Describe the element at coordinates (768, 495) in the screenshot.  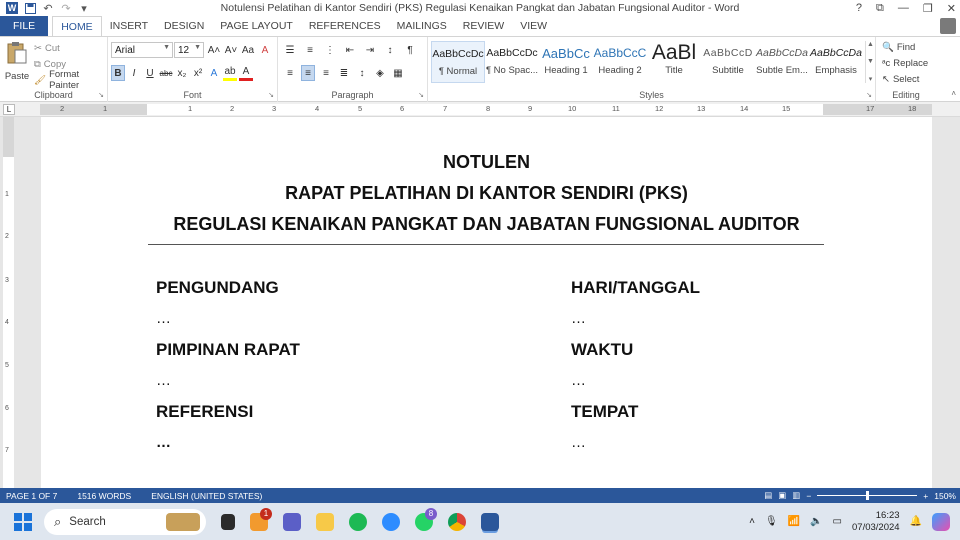
I see `read-mode-icon: ▤` at that location.